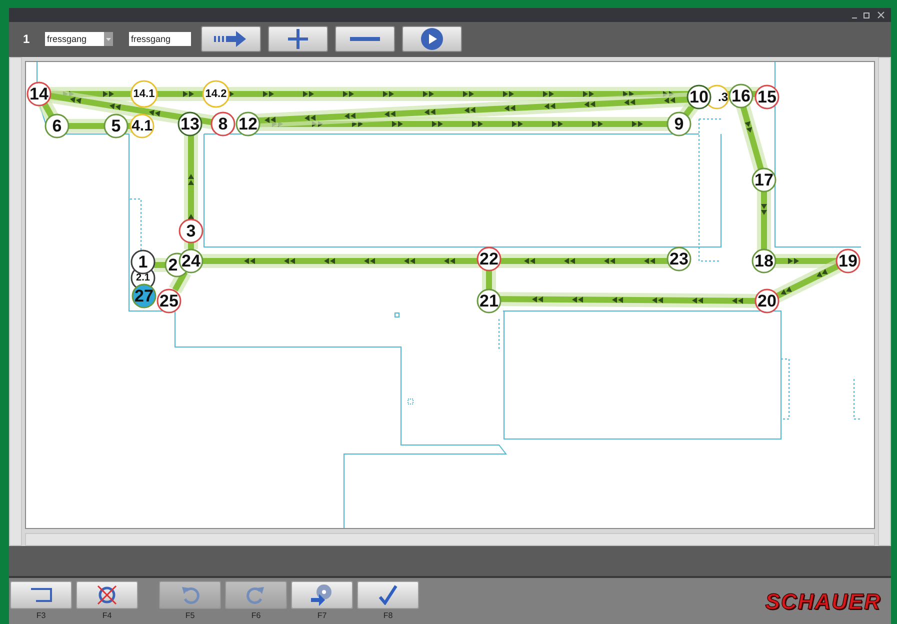 This screenshot has width=897, height=624. Describe the element at coordinates (160, 39) in the screenshot. I see `name-field: fressgang` at that location.